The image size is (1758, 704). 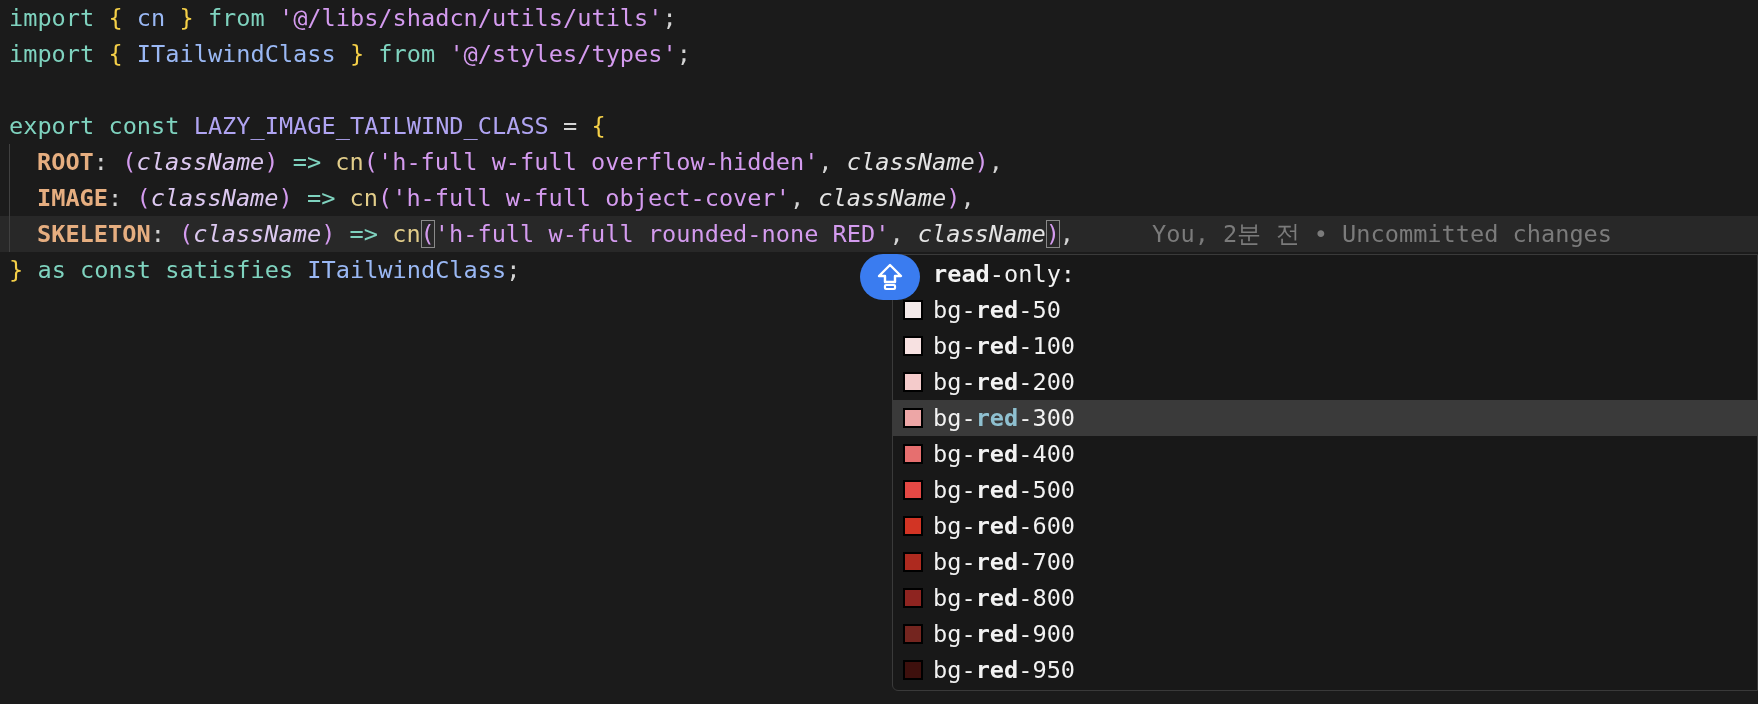 What do you see at coordinates (1325, 526) in the screenshot?
I see `suggestion-item: bg-red-600` at bounding box center [1325, 526].